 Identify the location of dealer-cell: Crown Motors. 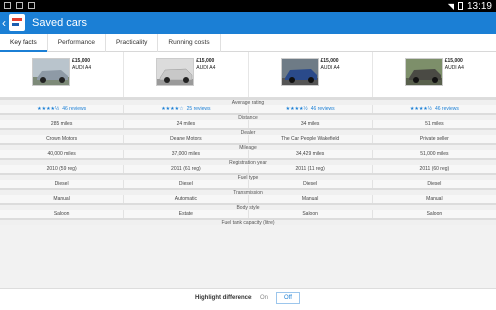
(62, 139).